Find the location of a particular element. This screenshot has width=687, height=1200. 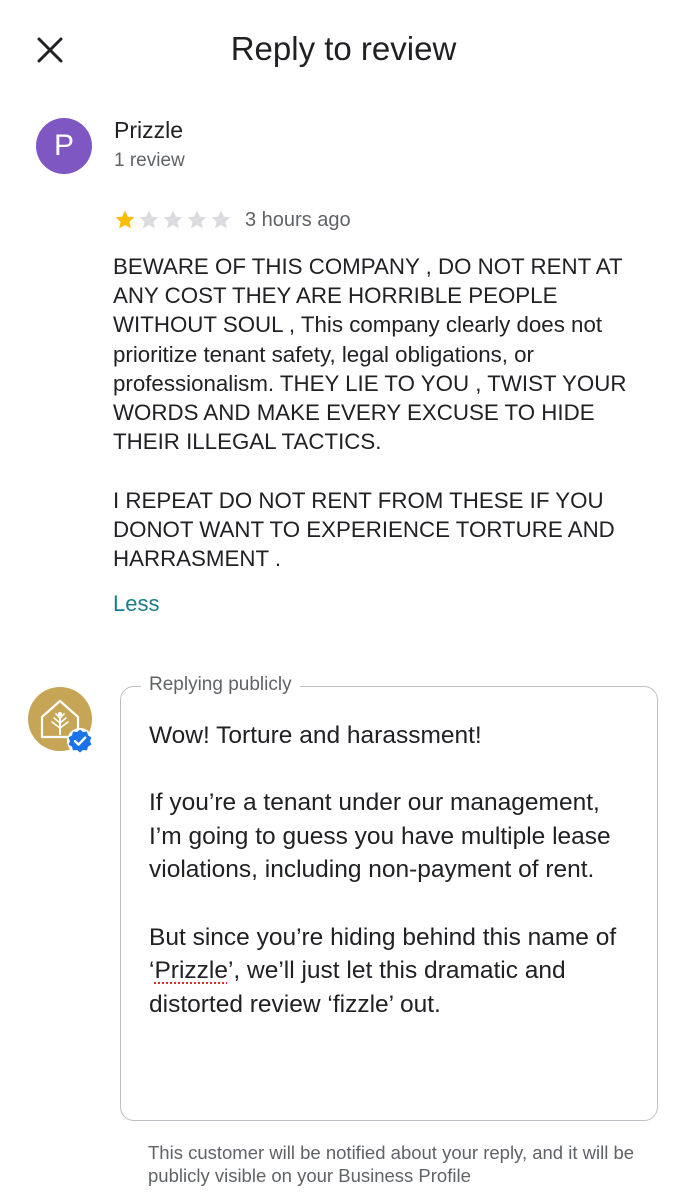

reply-paragraph-1: Wow! Torture and harassment! is located at coordinates (315, 735).